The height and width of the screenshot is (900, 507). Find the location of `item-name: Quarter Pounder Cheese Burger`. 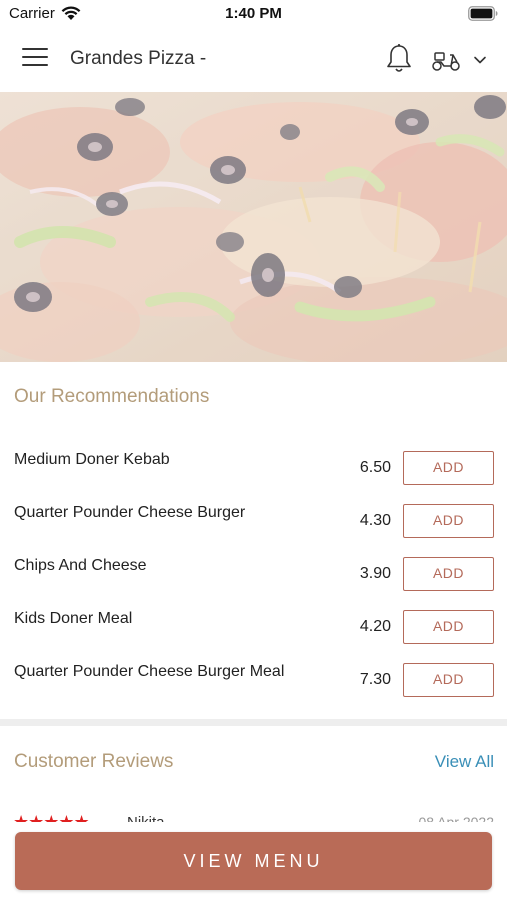

item-name: Quarter Pounder Cheese Burger is located at coordinates (130, 512).